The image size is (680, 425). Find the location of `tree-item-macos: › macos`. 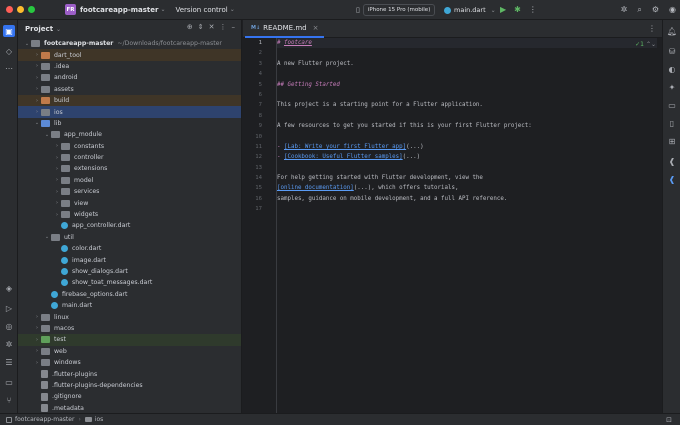

tree-item-macos: › macos is located at coordinates (129, 328).